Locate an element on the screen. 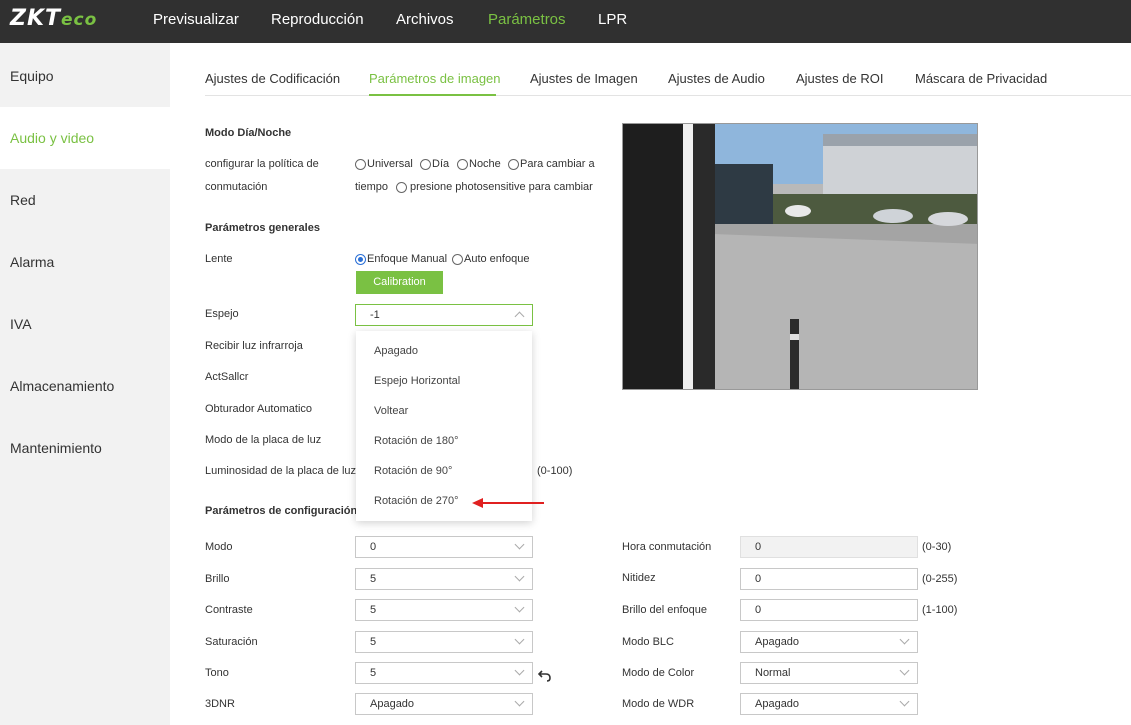 This screenshot has height=725, width=1131. tabs-divider is located at coordinates (668, 95).